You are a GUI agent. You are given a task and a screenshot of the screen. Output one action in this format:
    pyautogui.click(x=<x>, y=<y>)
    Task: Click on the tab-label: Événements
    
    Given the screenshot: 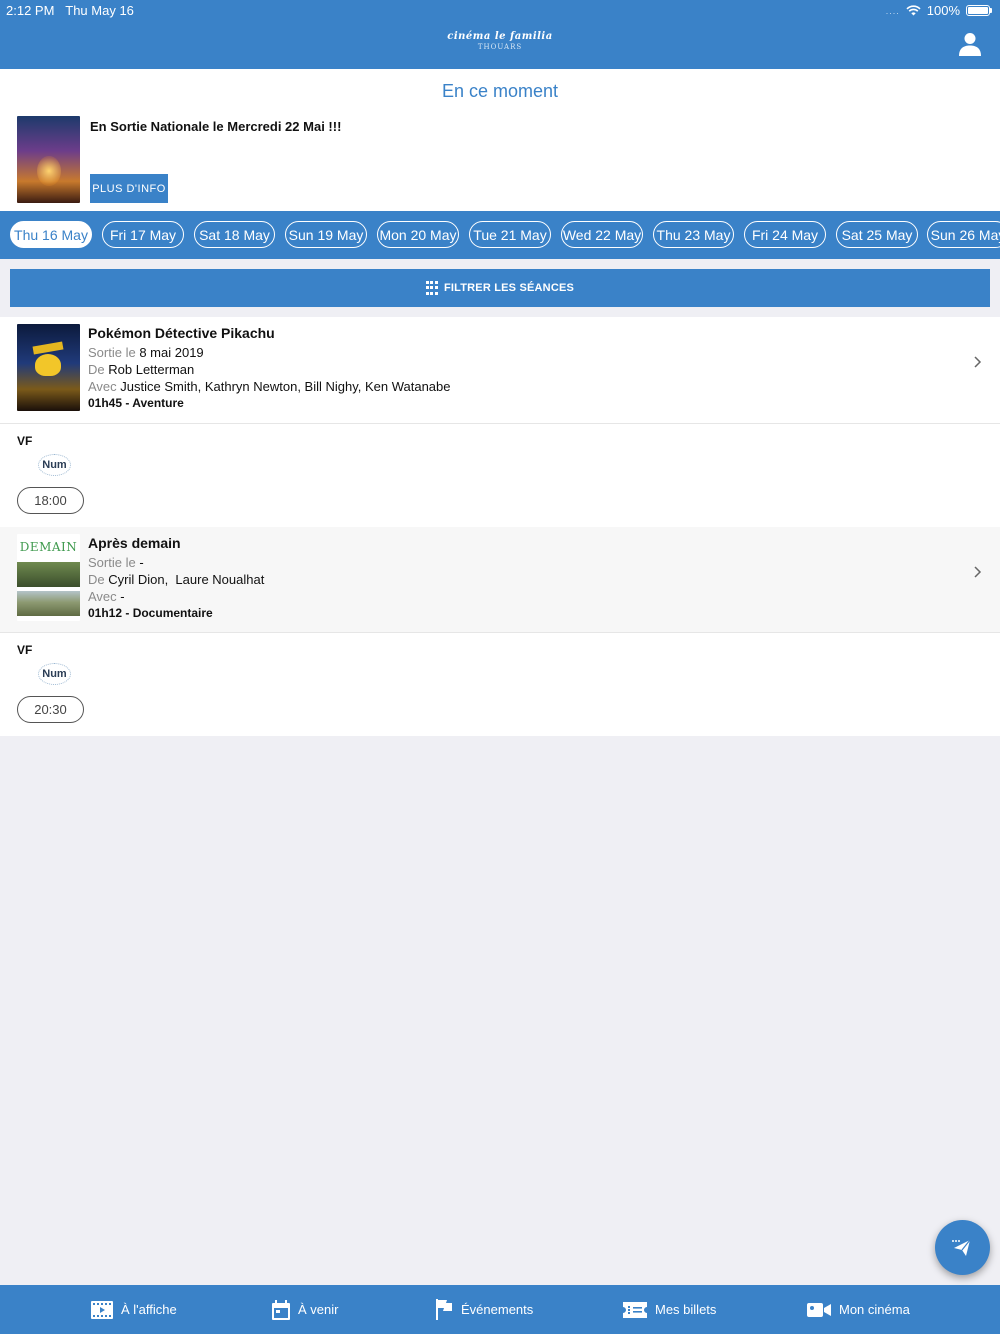 What is the action you would take?
    pyautogui.click(x=497, y=1309)
    